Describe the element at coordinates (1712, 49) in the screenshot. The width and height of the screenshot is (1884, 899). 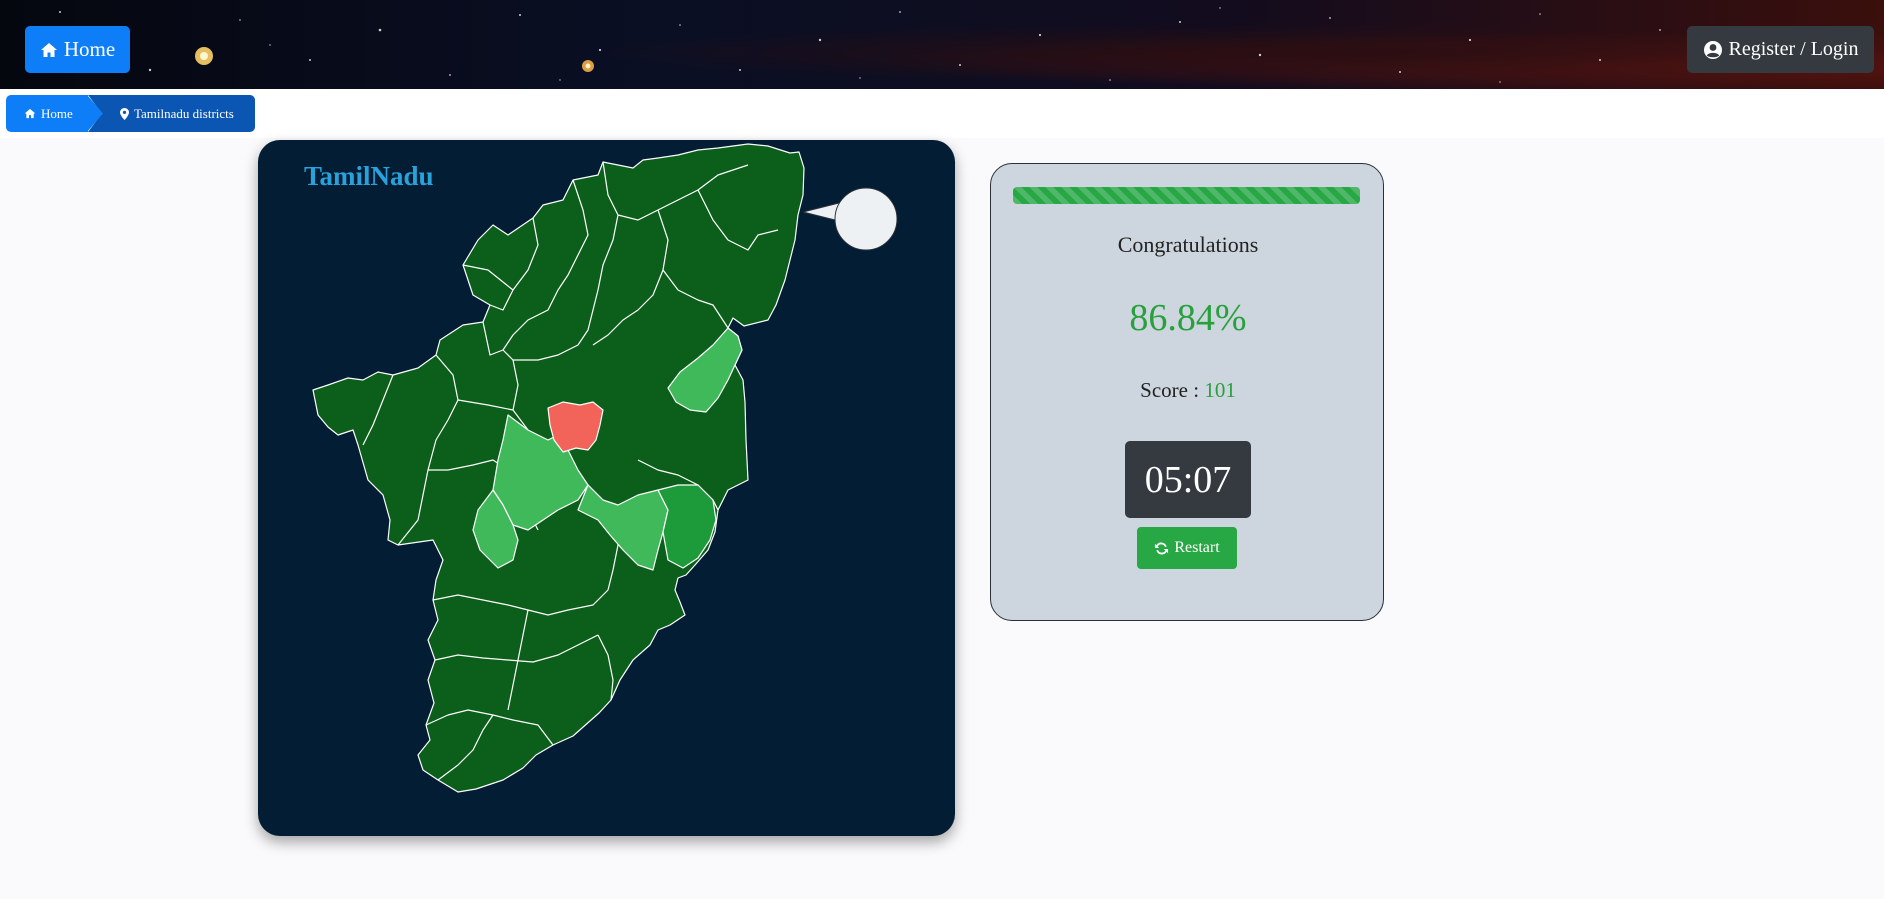
I see `user-circle-icon` at that location.